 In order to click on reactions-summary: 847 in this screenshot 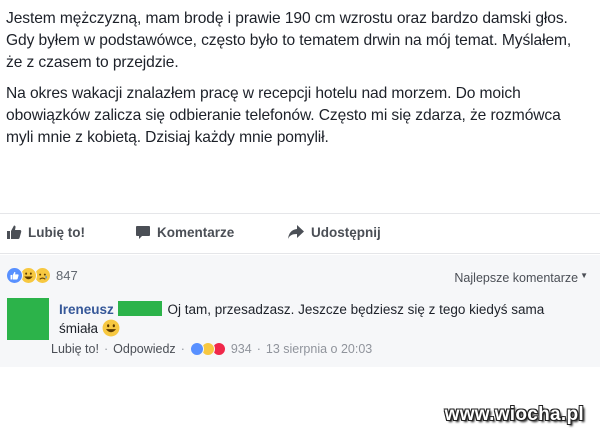, I will do `click(42, 275)`.